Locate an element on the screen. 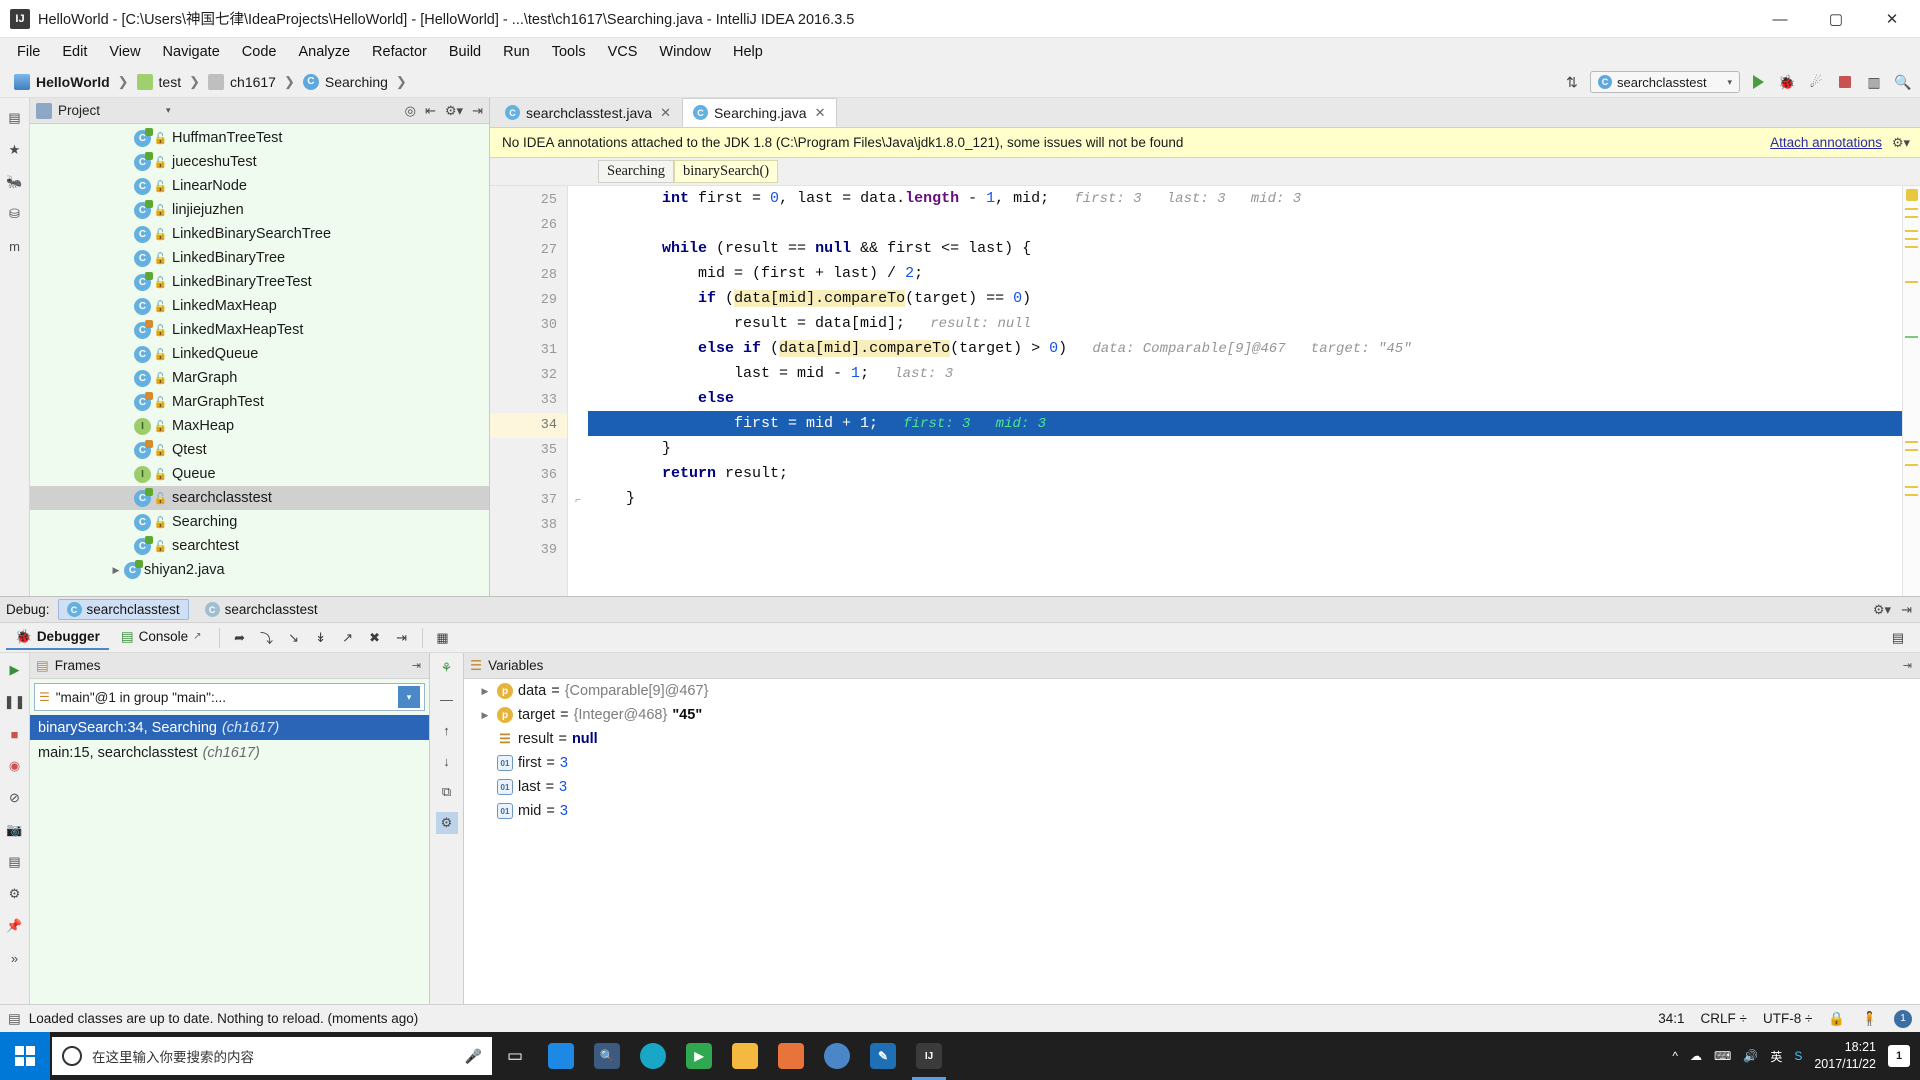  step-over-icon: ⤵ is located at coordinates (267, 638).